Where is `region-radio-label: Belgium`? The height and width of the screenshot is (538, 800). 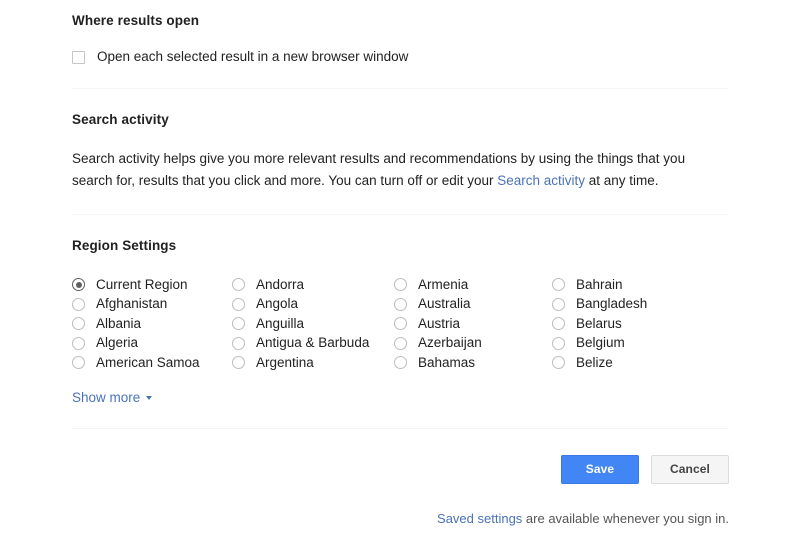
region-radio-label: Belgium is located at coordinates (600, 343).